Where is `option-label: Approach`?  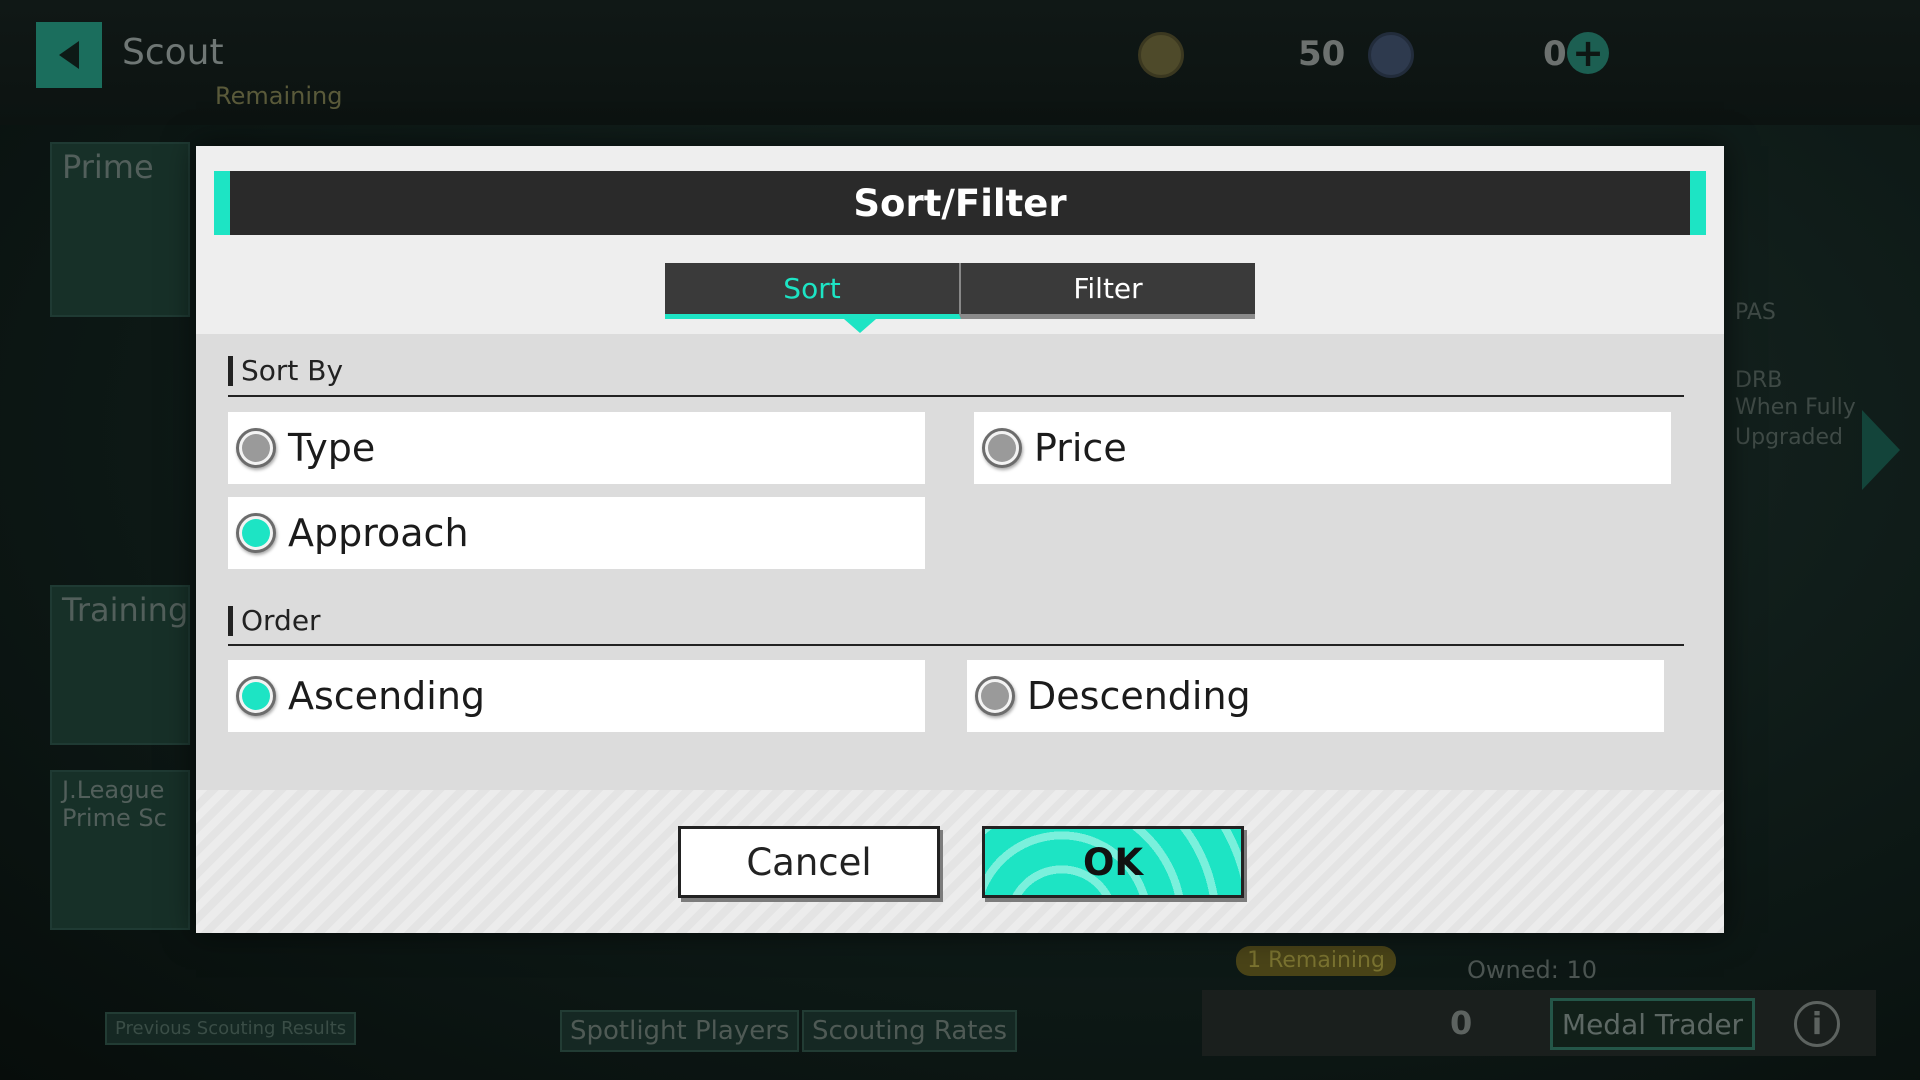 option-label: Approach is located at coordinates (378, 533).